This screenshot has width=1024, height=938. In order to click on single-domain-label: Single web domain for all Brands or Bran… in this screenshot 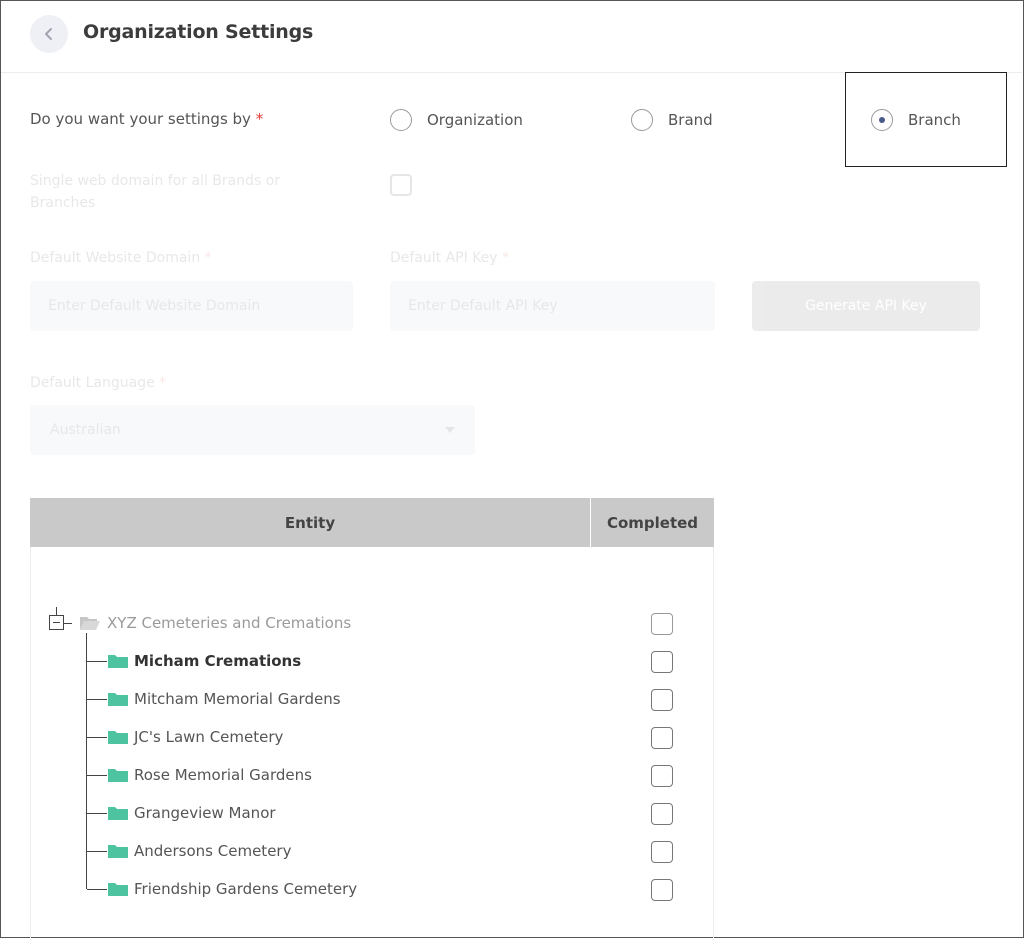, I will do `click(155, 192)`.